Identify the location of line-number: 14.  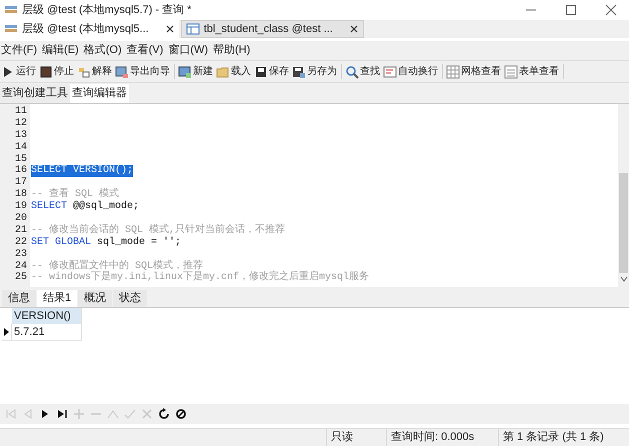
(21, 148).